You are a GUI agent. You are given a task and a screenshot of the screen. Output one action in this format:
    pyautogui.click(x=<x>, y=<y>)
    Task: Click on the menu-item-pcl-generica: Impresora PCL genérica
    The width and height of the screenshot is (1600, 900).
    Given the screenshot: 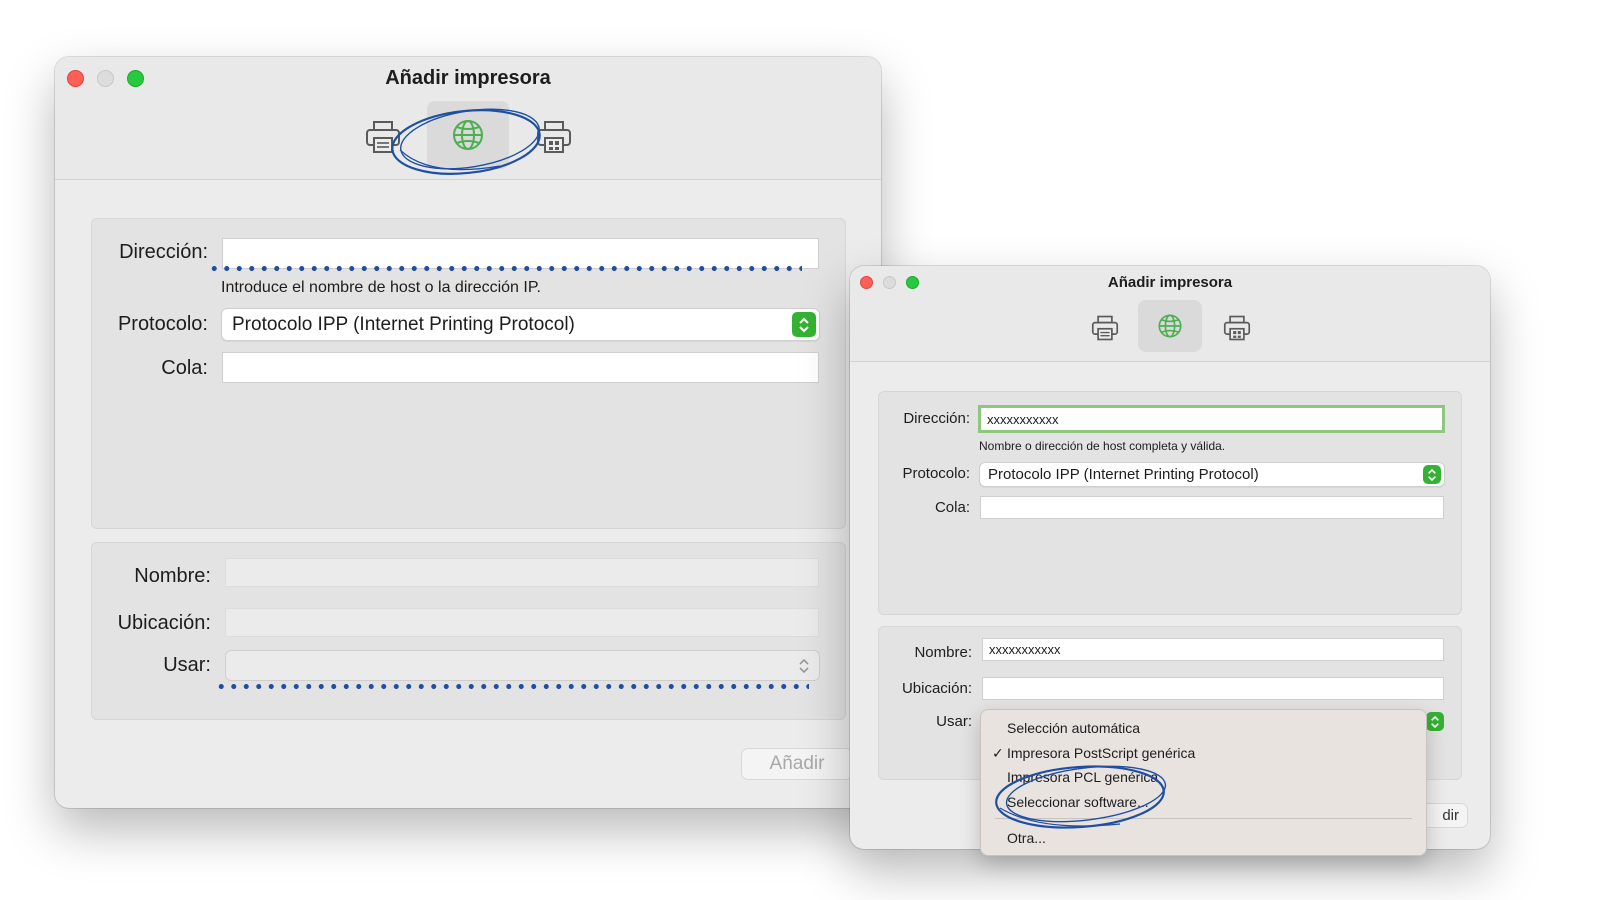 What is the action you would take?
    pyautogui.click(x=1082, y=777)
    